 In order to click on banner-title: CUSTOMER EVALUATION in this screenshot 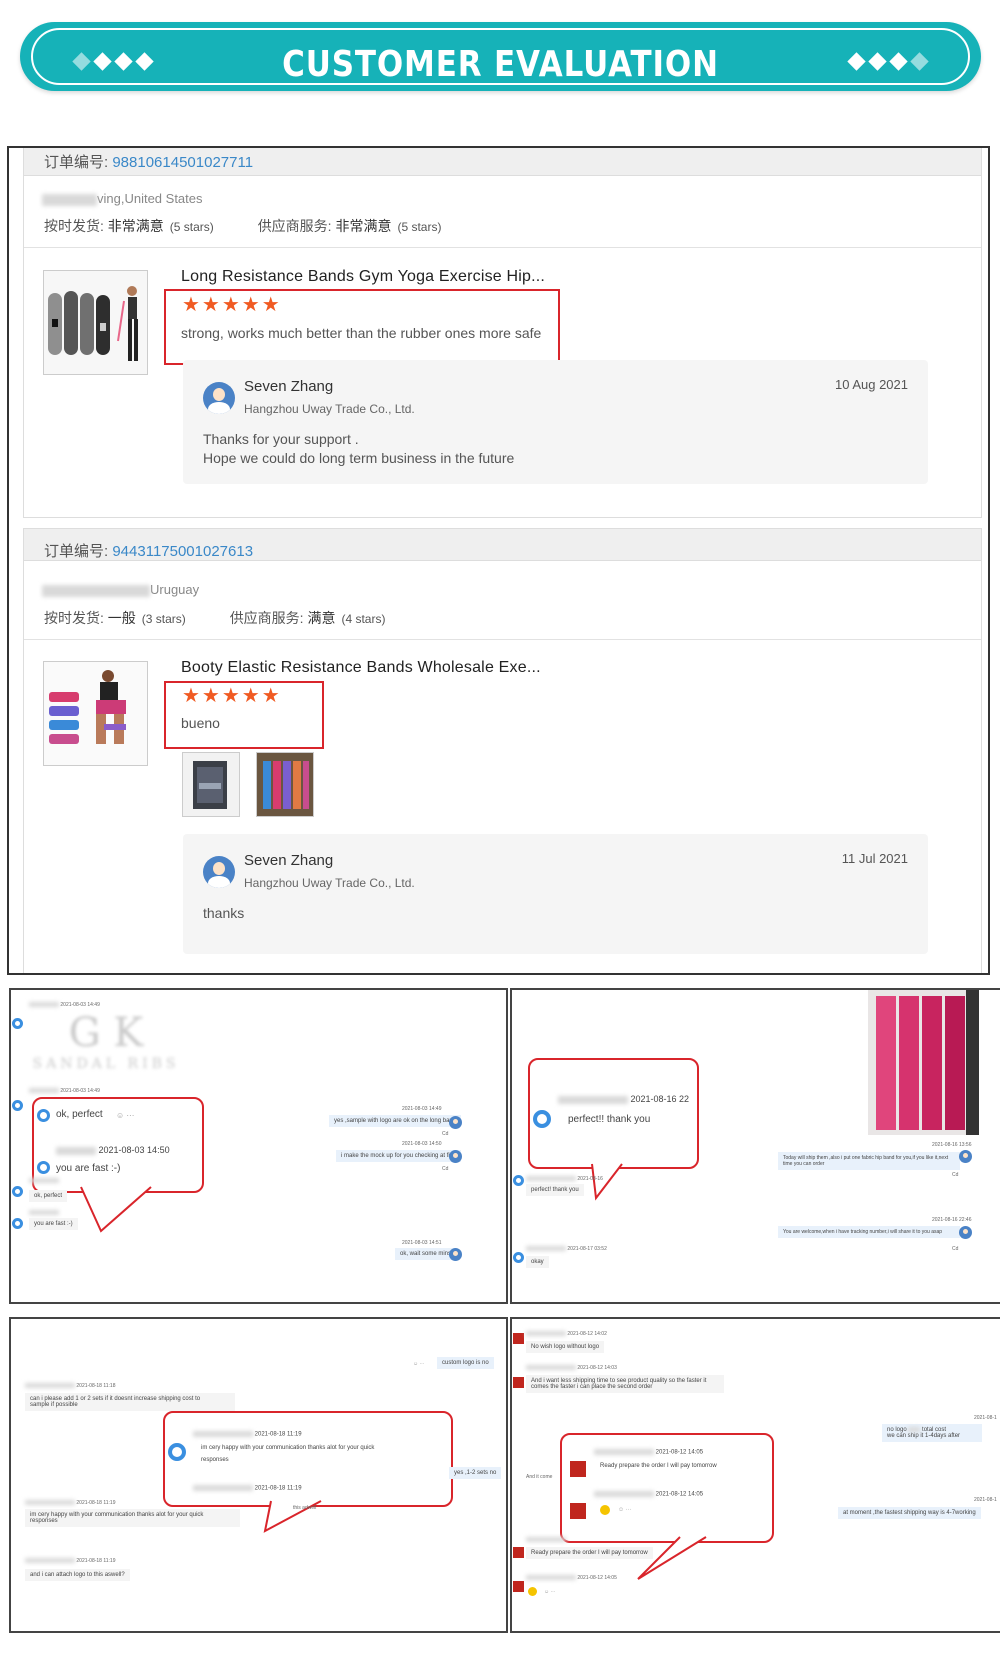, I will do `click(500, 64)`.